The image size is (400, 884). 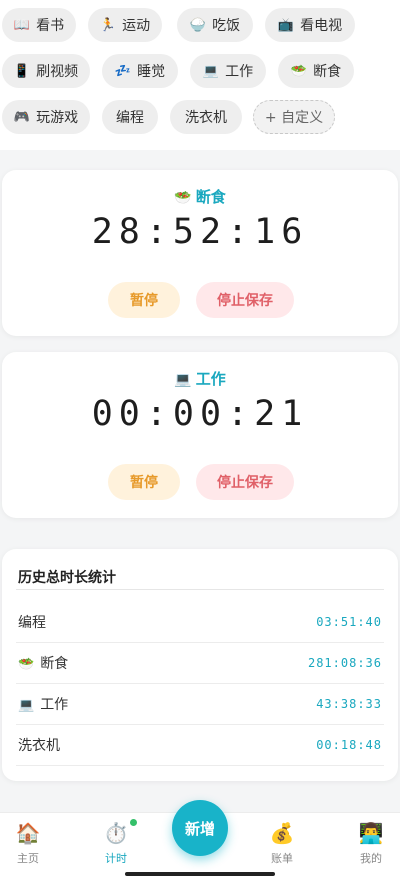 I want to click on chip-label: 洗衣机, so click(x=206, y=118).